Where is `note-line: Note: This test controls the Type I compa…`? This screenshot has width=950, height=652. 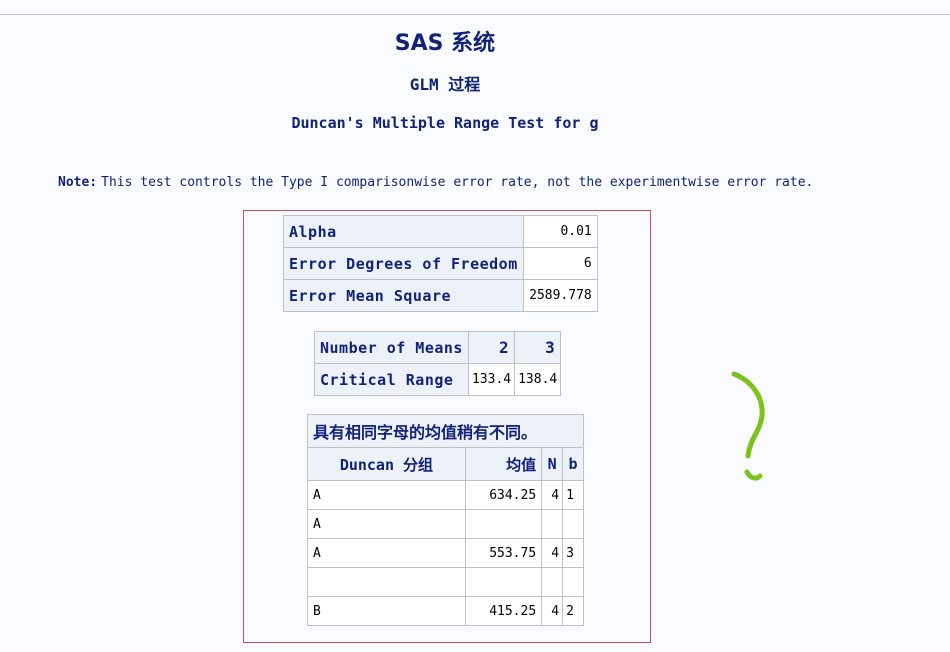 note-line: Note: This test controls the Type I compa… is located at coordinates (435, 182).